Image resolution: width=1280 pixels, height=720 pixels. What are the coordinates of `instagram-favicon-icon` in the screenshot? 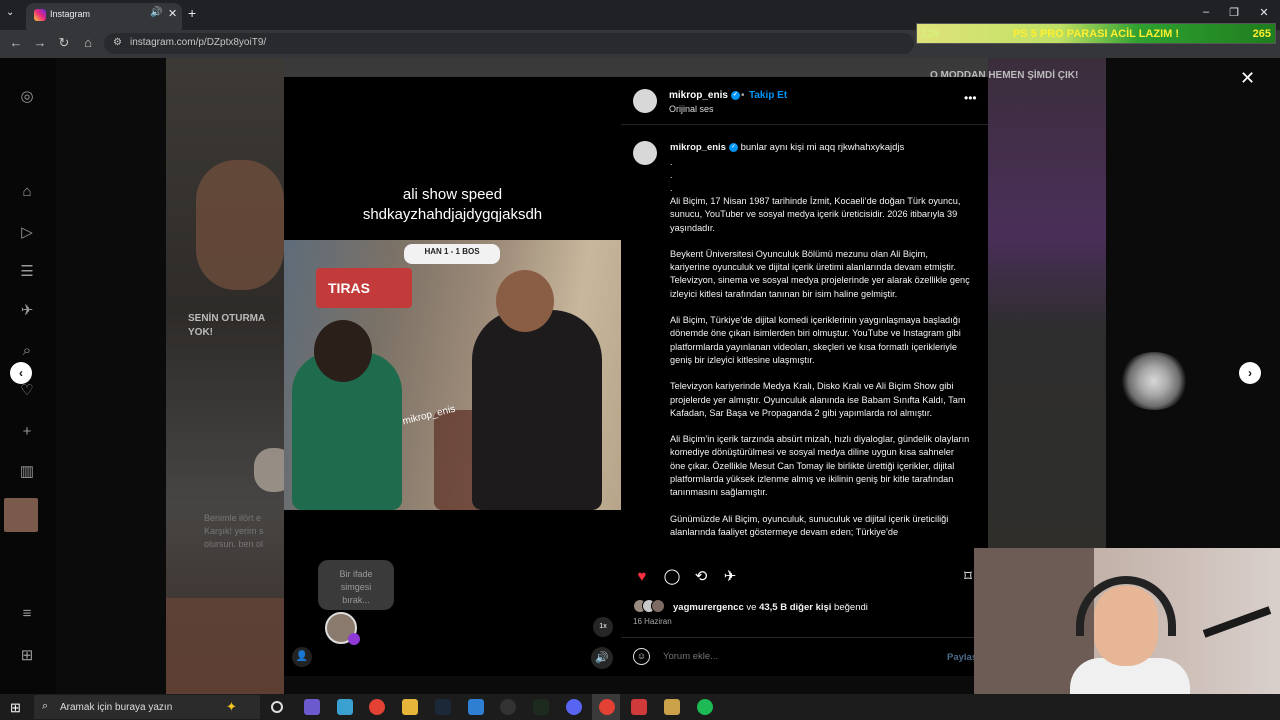 It's located at (40, 15).